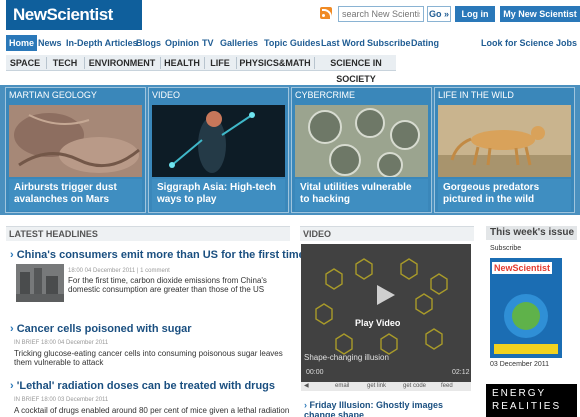 The height and width of the screenshot is (417, 580). I want to click on video-current-time: 00:00, so click(315, 372).